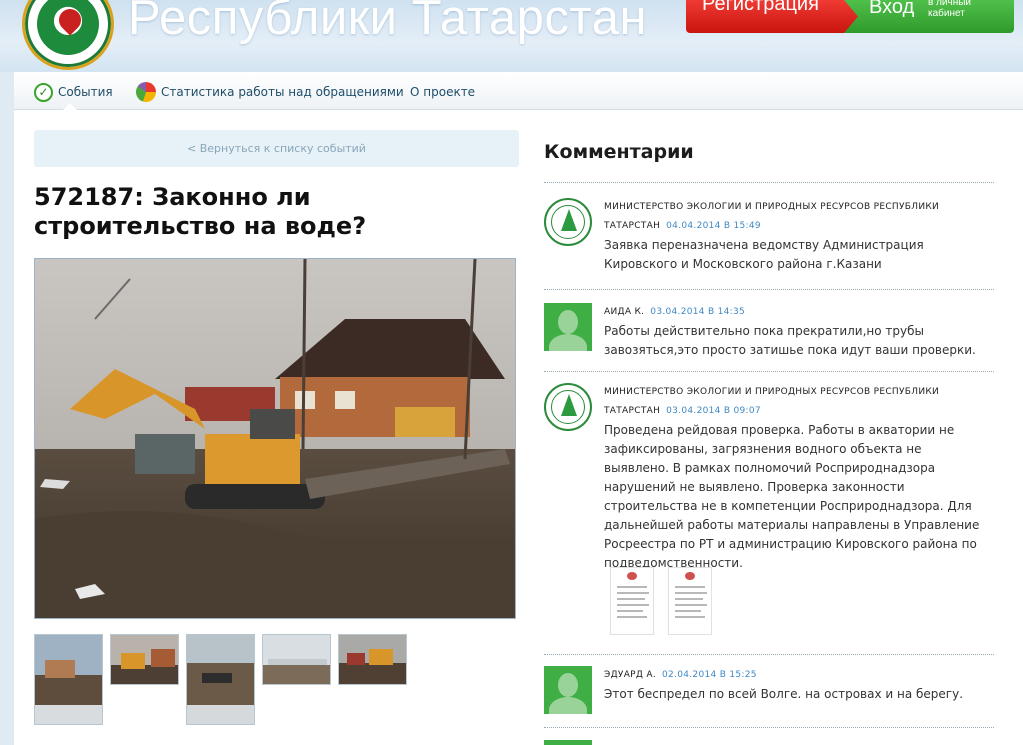 The height and width of the screenshot is (745, 1023). I want to click on login-button: Вход в личный кабинет, so click(929, 16).